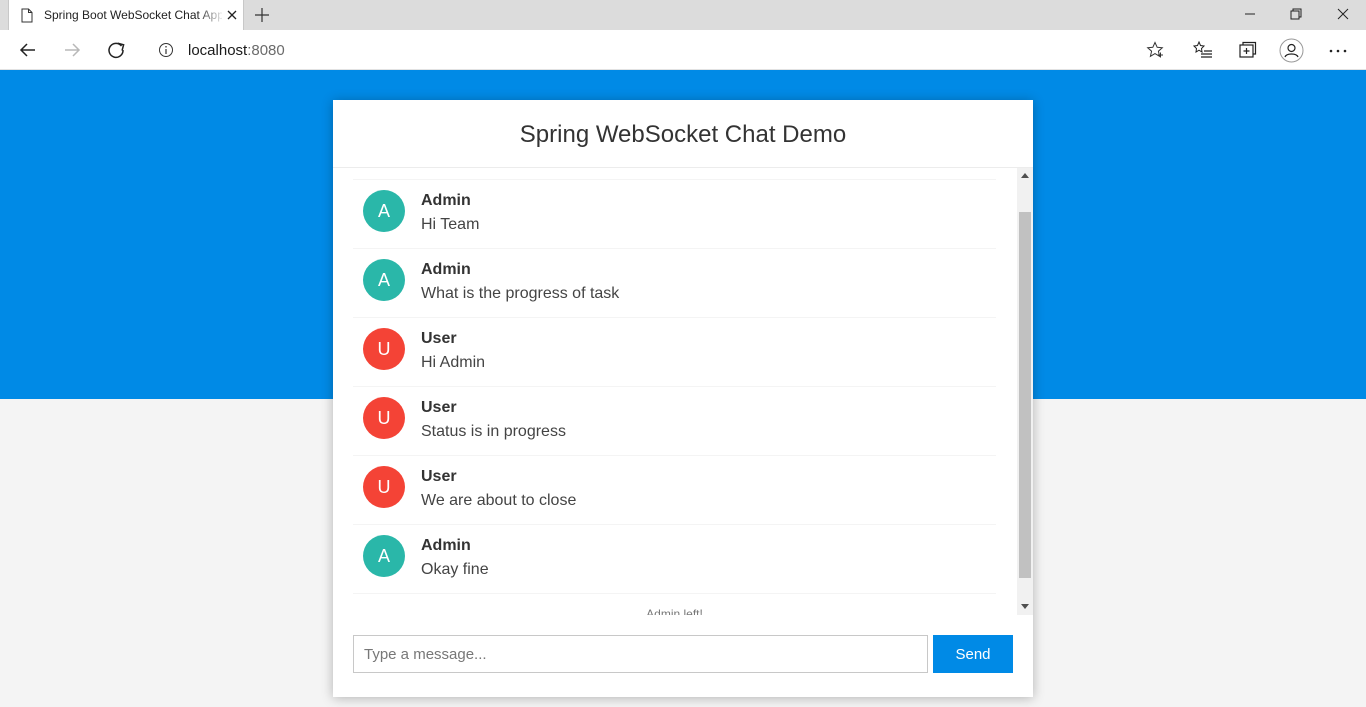 Image resolution: width=1366 pixels, height=707 pixels. I want to click on forward-icon, so click(72, 50).